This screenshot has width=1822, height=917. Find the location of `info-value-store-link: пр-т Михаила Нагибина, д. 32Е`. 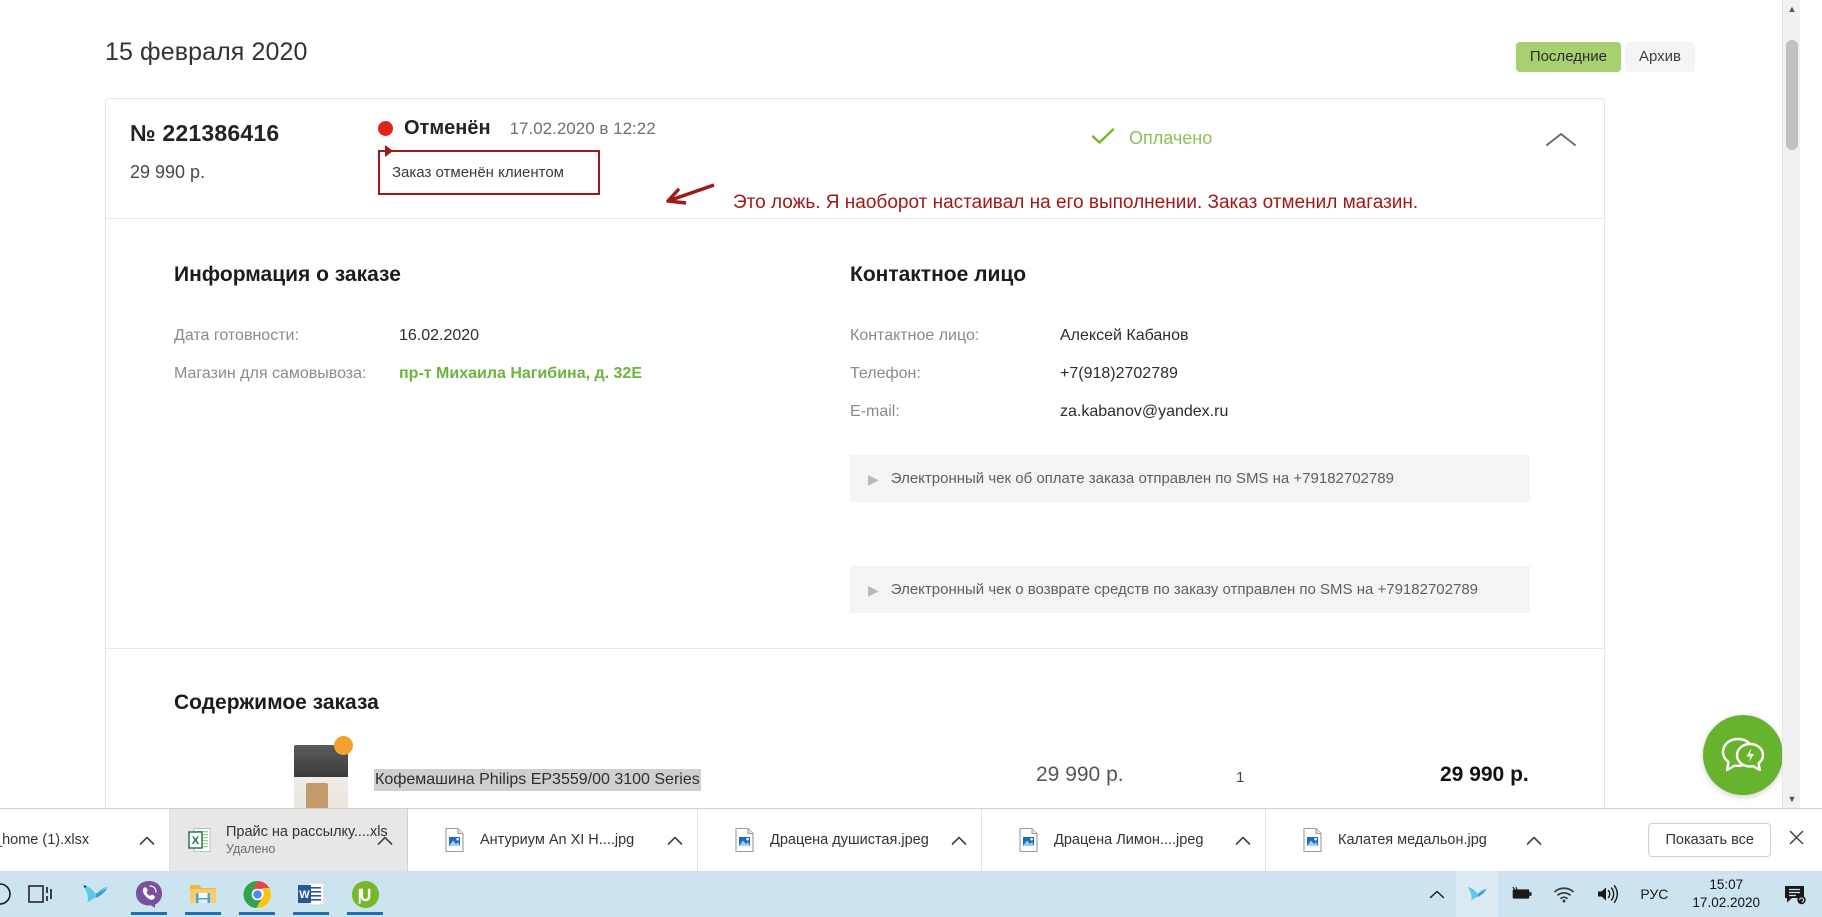

info-value-store-link: пр-т Михаила Нагибина, д. 32Е is located at coordinates (520, 374).